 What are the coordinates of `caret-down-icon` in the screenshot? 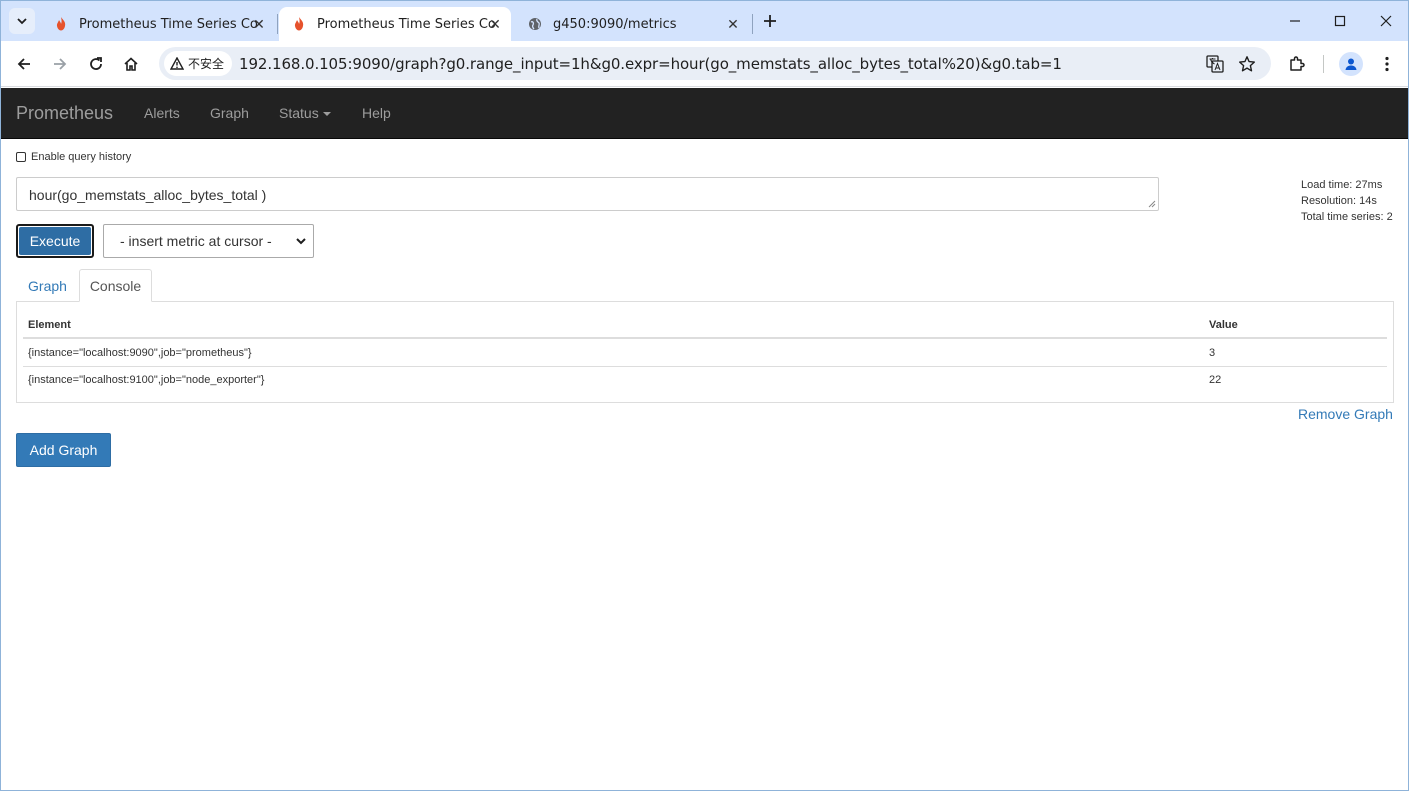 It's located at (326, 114).